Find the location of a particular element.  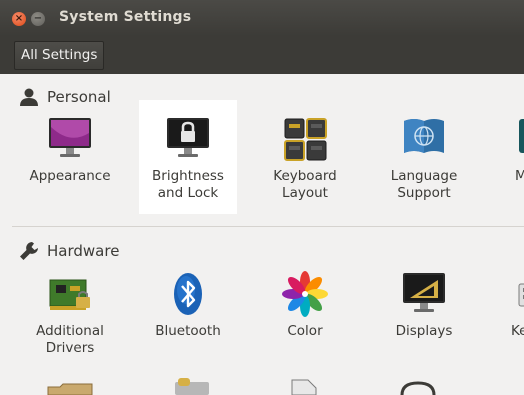

all-settings-button: All Settings is located at coordinates (59, 55).